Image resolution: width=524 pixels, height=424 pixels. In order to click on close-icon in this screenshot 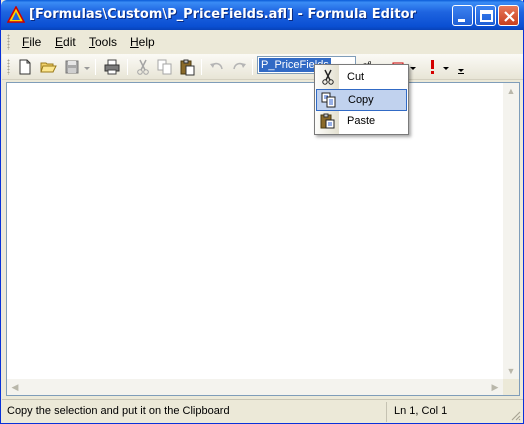, I will do `click(509, 16)`.